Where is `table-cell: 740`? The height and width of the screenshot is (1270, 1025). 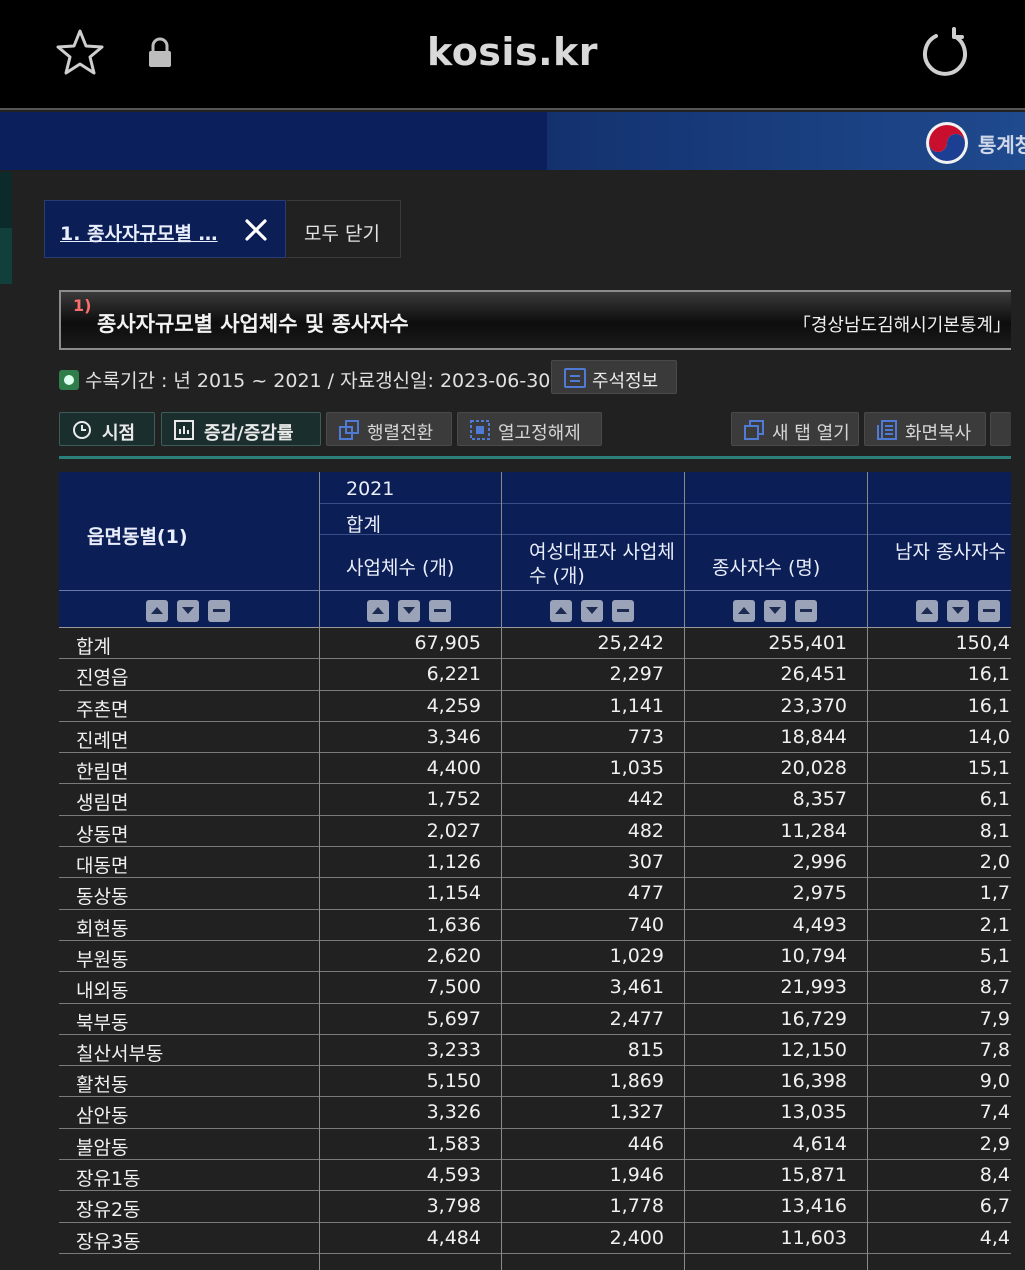
table-cell: 740 is located at coordinates (645, 924).